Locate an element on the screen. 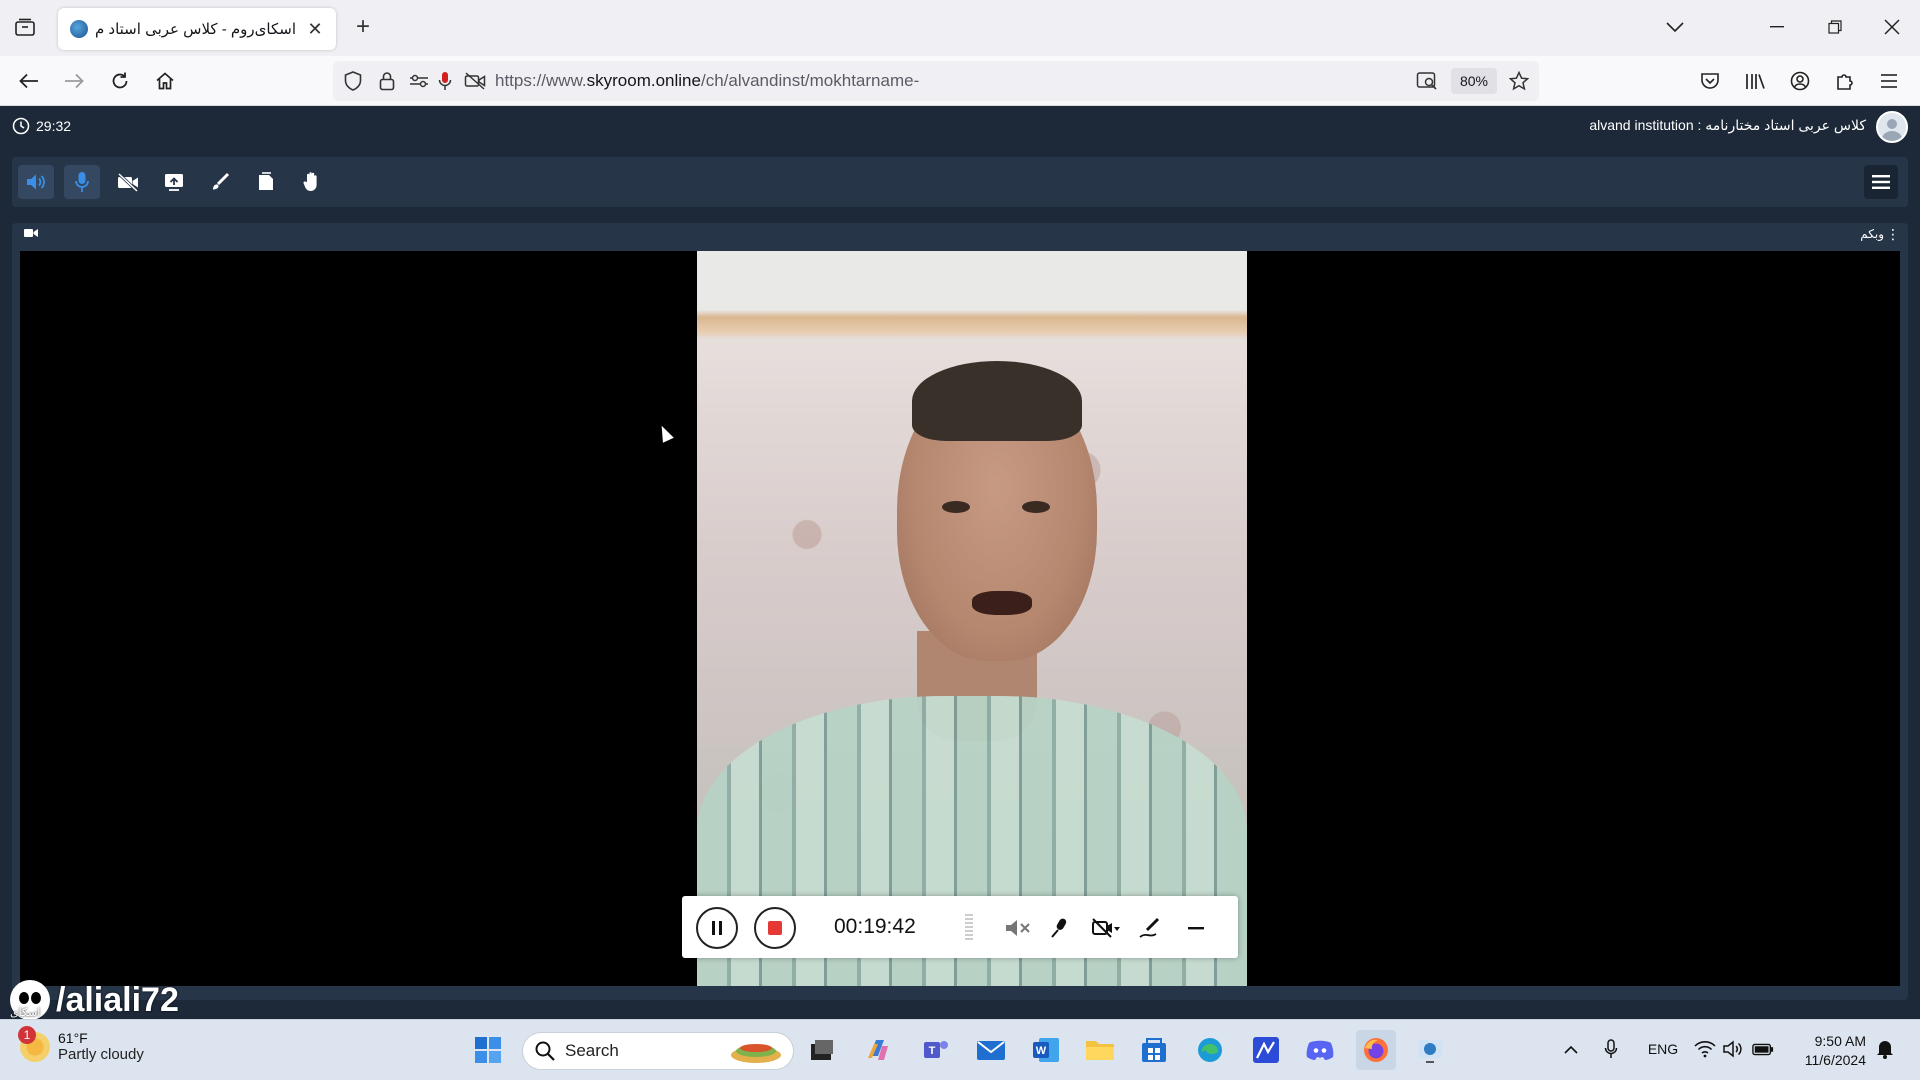 The width and height of the screenshot is (1920, 1080). skyroom-favicon-icon is located at coordinates (79, 29).